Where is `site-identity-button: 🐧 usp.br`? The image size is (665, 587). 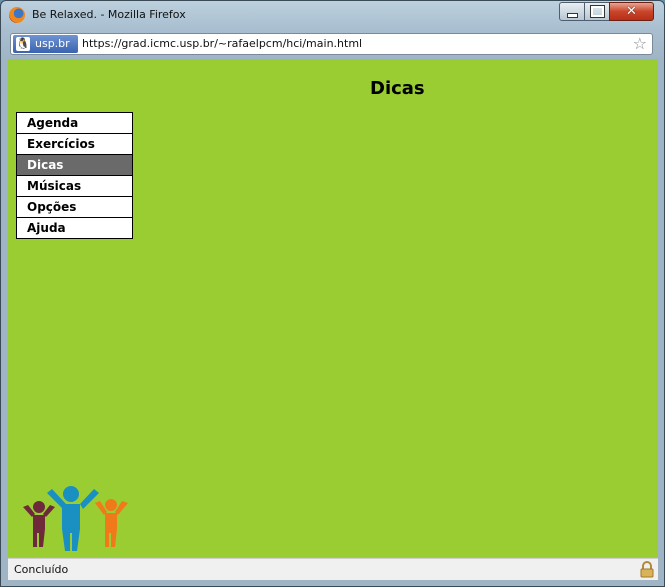 site-identity-button: 🐧 usp.br is located at coordinates (45, 44).